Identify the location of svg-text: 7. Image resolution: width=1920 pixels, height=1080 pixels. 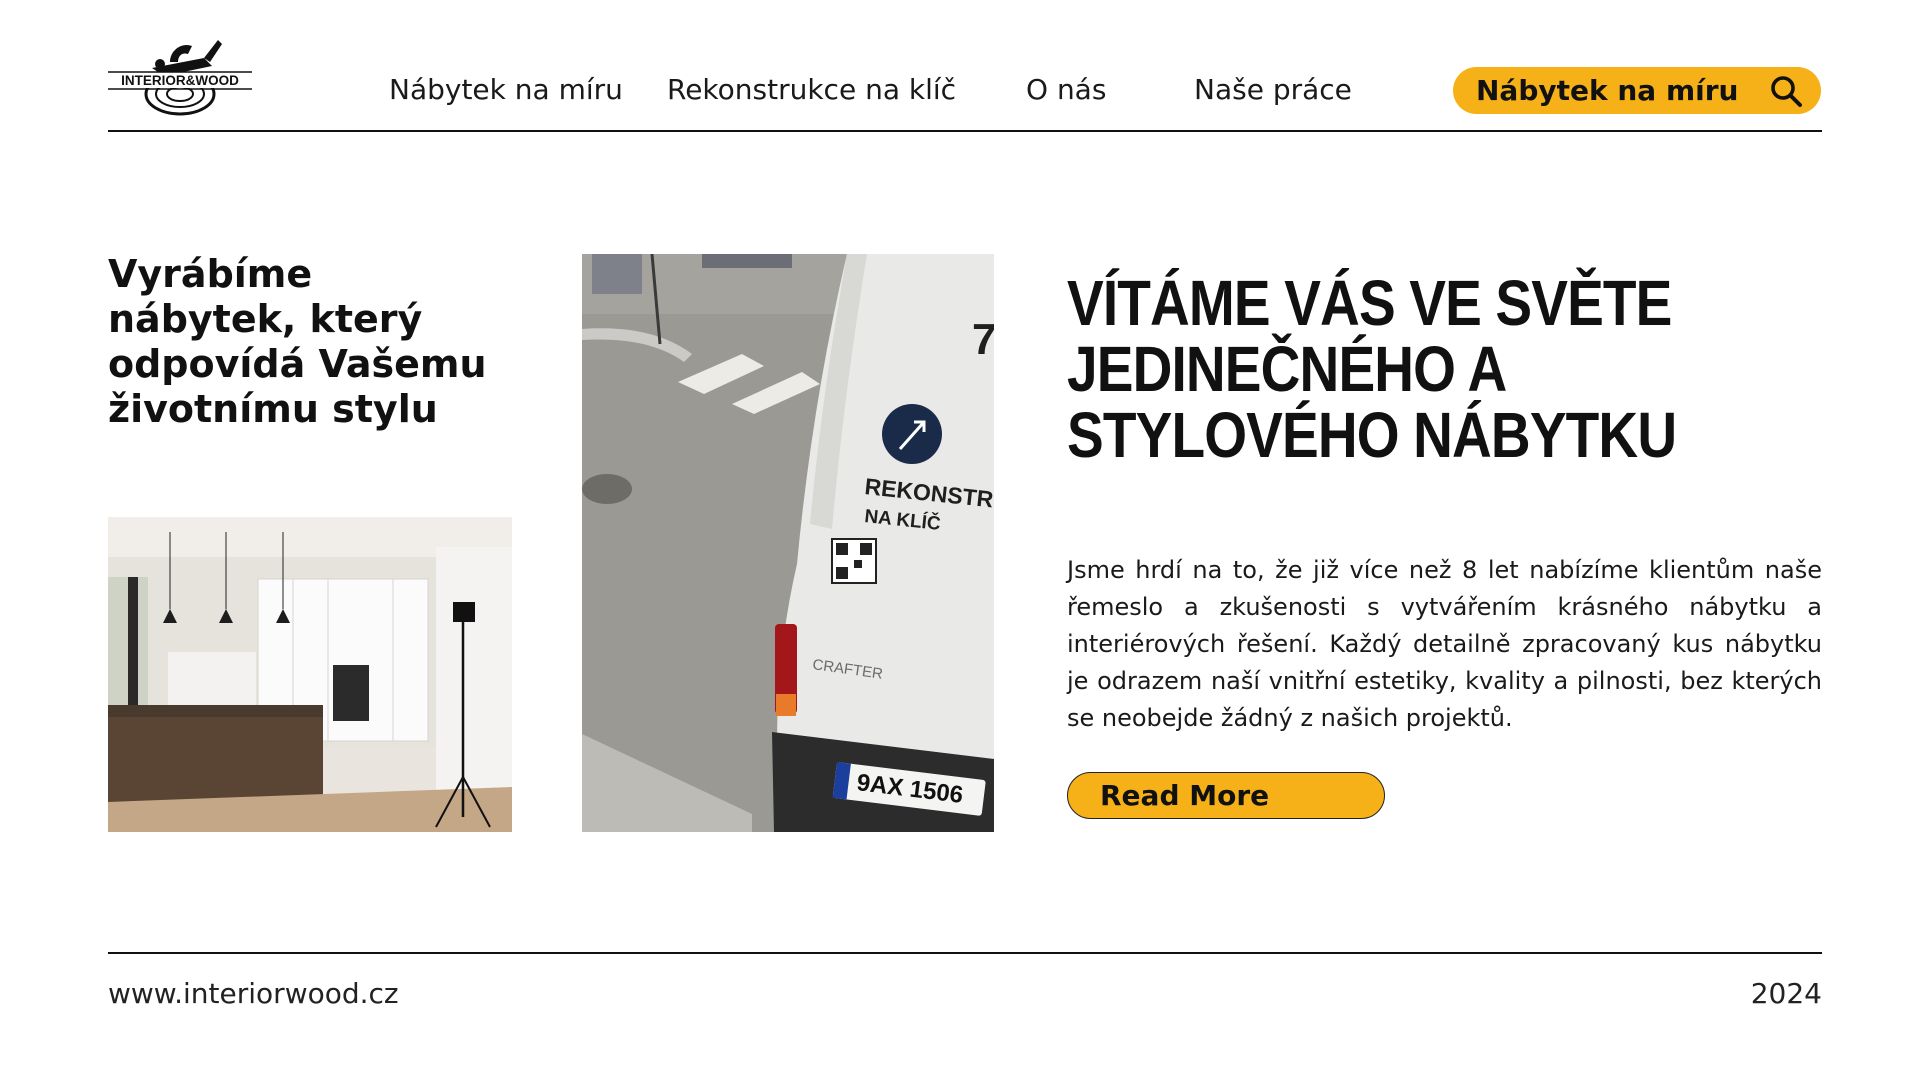
(983, 339).